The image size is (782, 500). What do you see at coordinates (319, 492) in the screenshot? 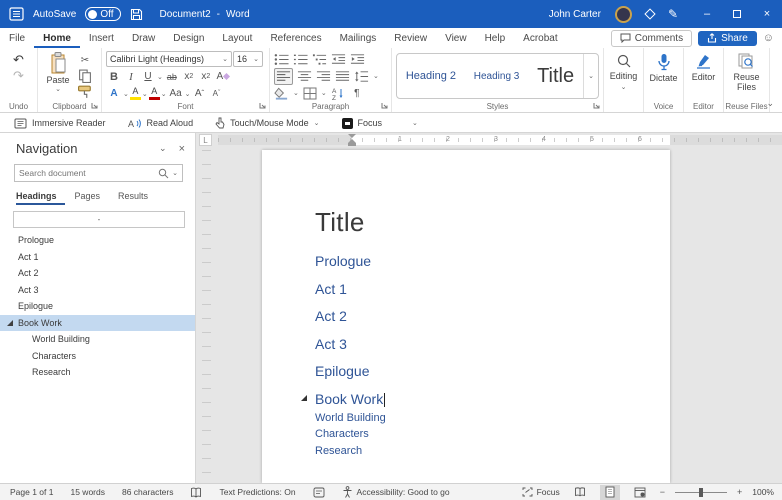
I see `text-predictions-icon` at bounding box center [319, 492].